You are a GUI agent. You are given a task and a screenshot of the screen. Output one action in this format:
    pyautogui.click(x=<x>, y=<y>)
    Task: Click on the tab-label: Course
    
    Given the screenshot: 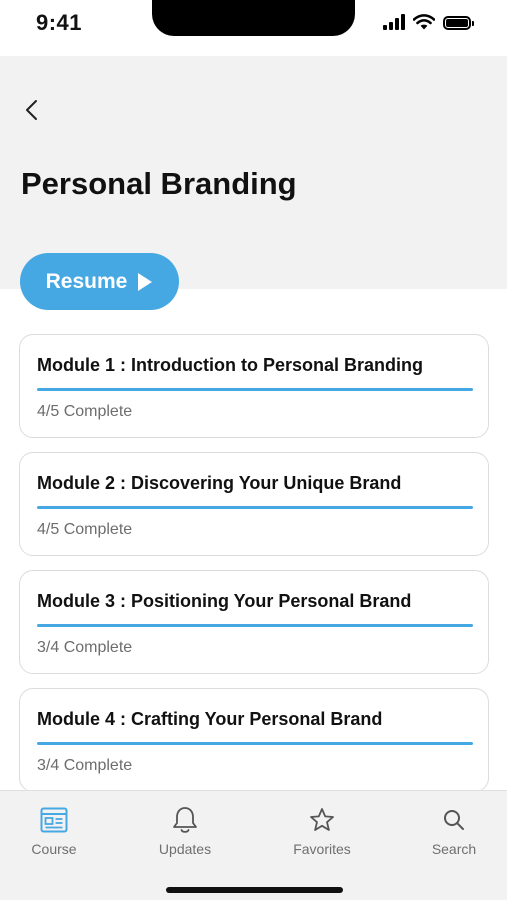 What is the action you would take?
    pyautogui.click(x=54, y=849)
    